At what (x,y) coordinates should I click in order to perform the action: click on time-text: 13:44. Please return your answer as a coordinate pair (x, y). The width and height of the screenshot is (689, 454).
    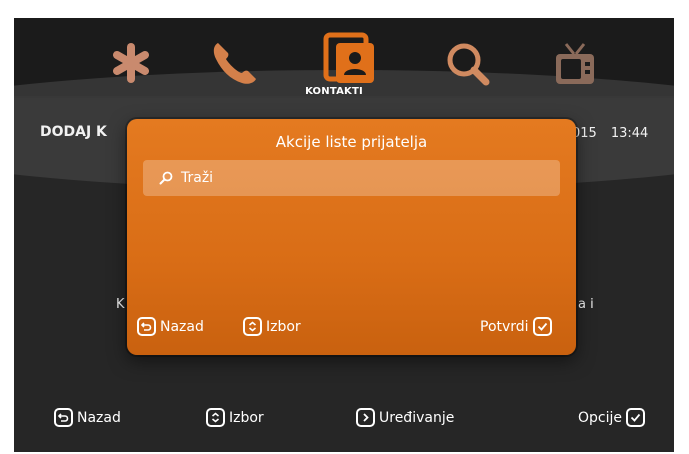
    Looking at the image, I should click on (629, 133).